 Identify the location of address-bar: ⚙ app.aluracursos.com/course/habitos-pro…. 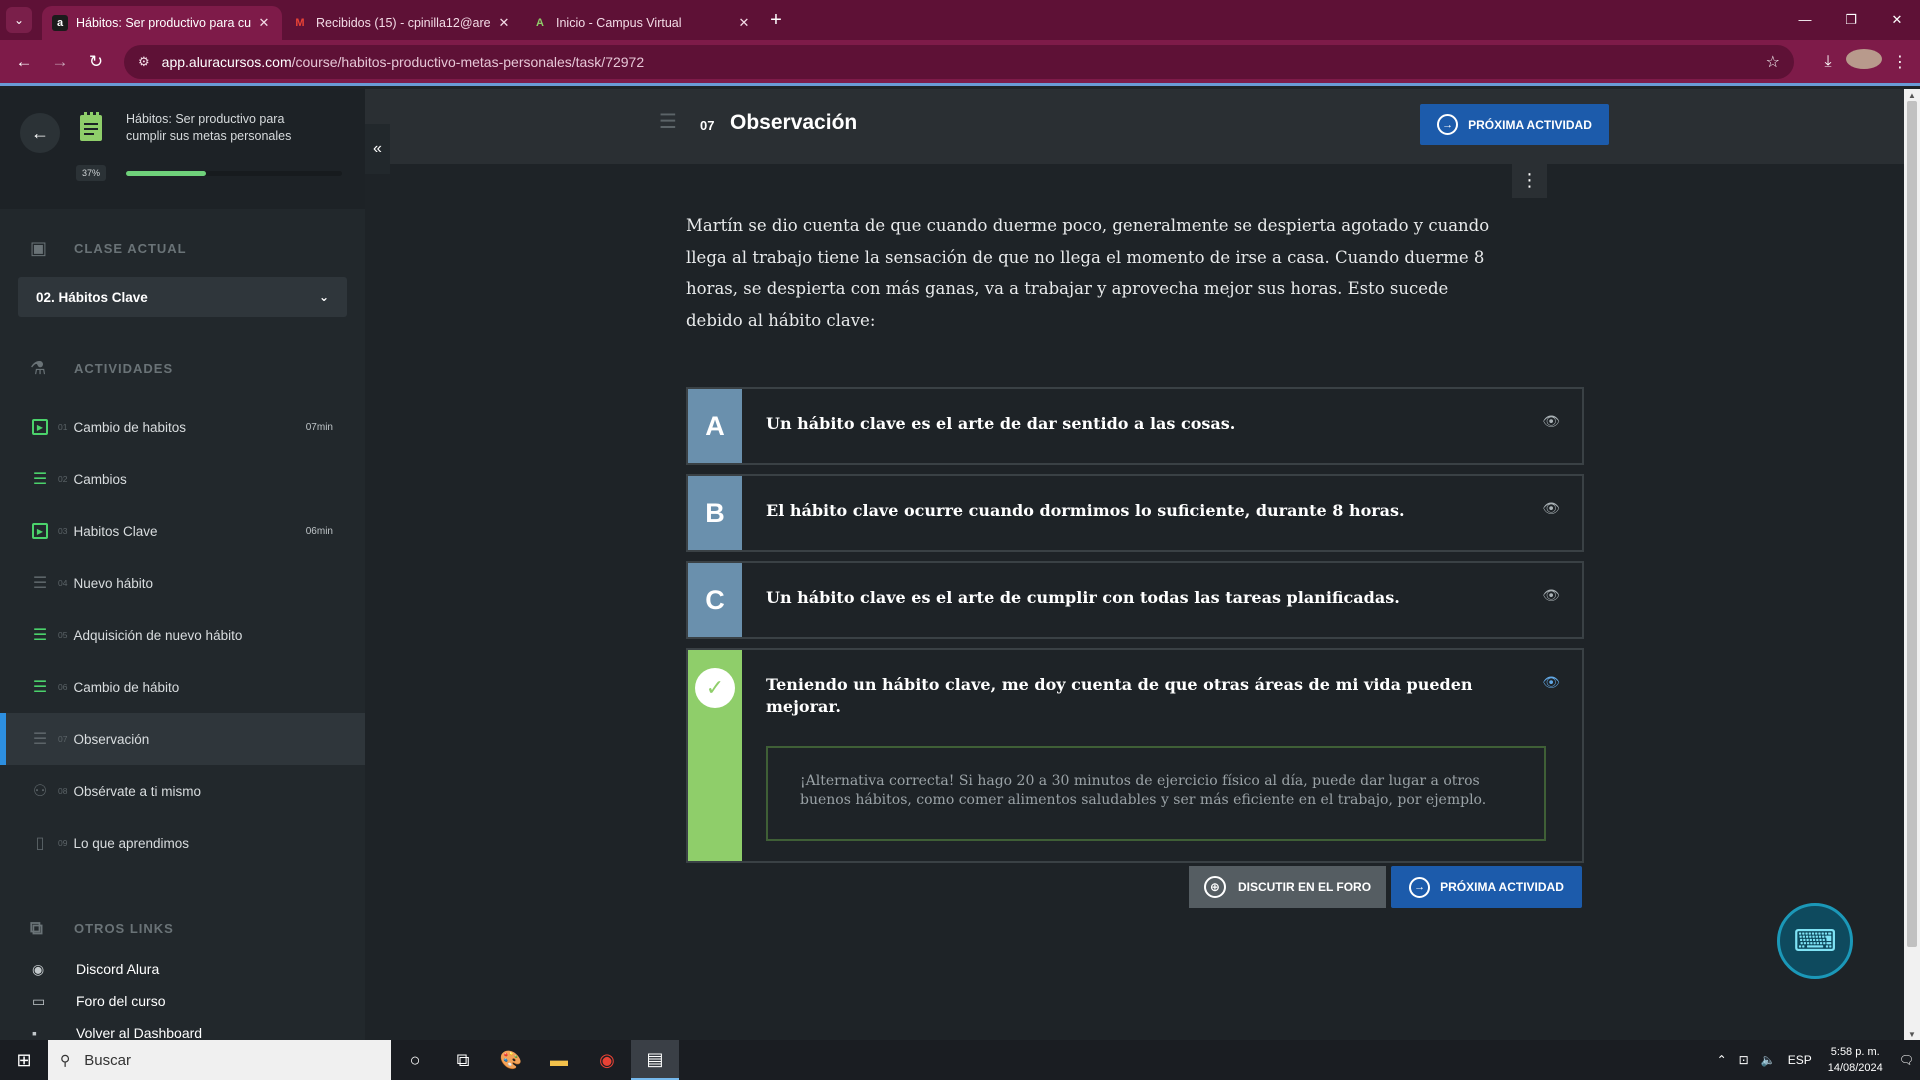
(959, 61).